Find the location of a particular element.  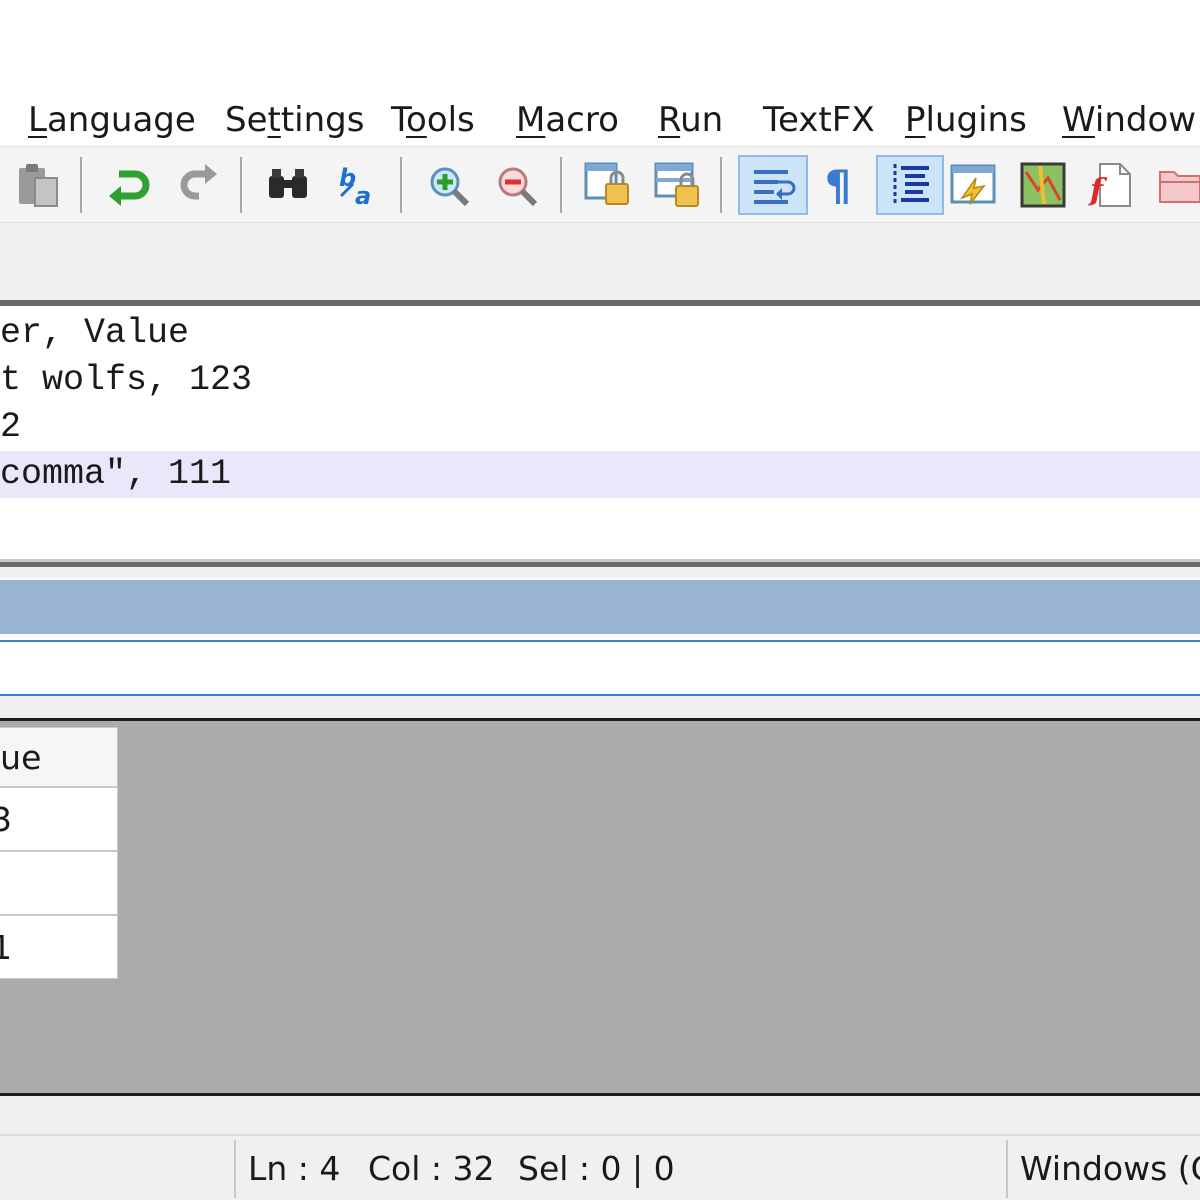

define-language-icon is located at coordinates (974, 185).